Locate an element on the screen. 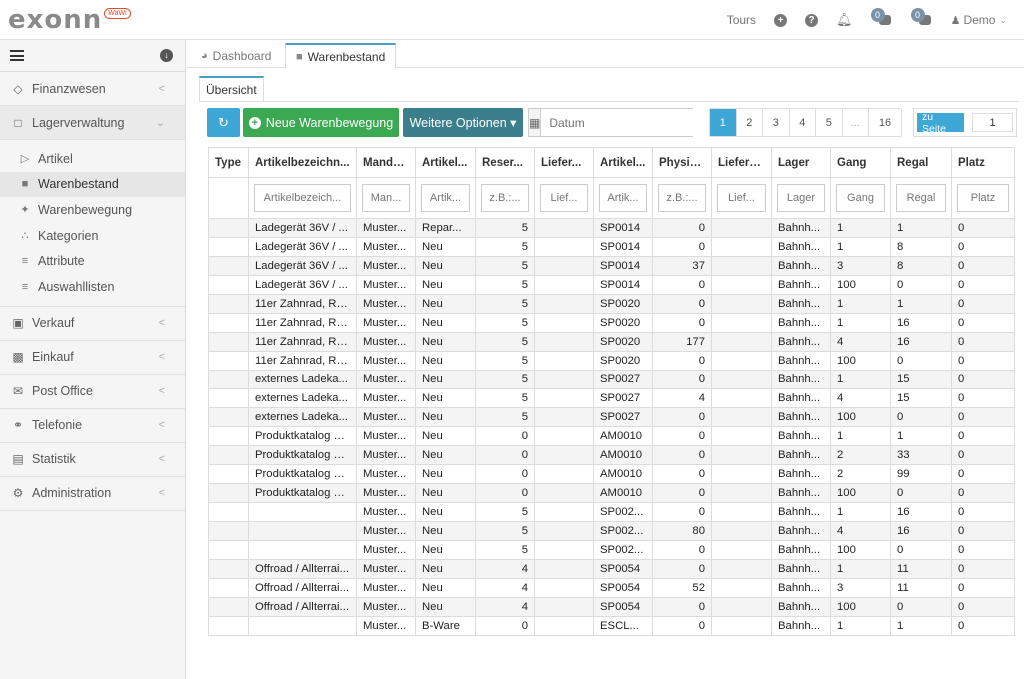  user-menu: ♟ Demo ⌄ is located at coordinates (979, 20).